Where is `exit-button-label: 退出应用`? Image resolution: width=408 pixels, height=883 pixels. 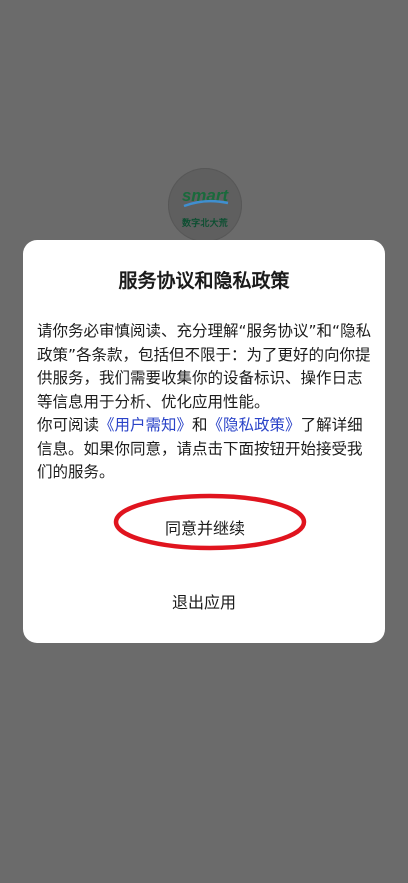
exit-button-label: 退出应用 is located at coordinates (203, 603).